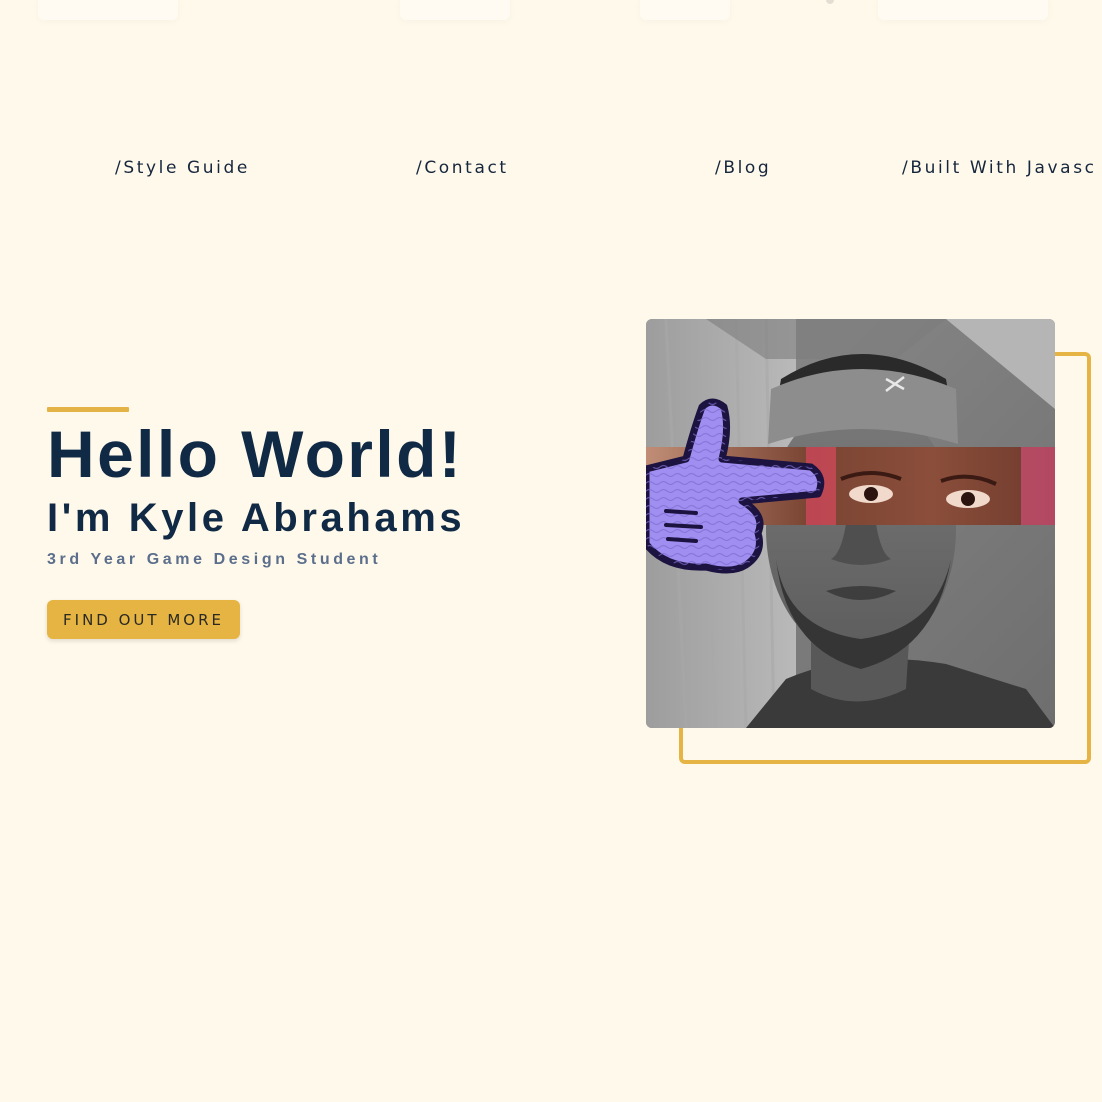 This screenshot has width=1102, height=1102. I want to click on title-accent-line, so click(88, 409).